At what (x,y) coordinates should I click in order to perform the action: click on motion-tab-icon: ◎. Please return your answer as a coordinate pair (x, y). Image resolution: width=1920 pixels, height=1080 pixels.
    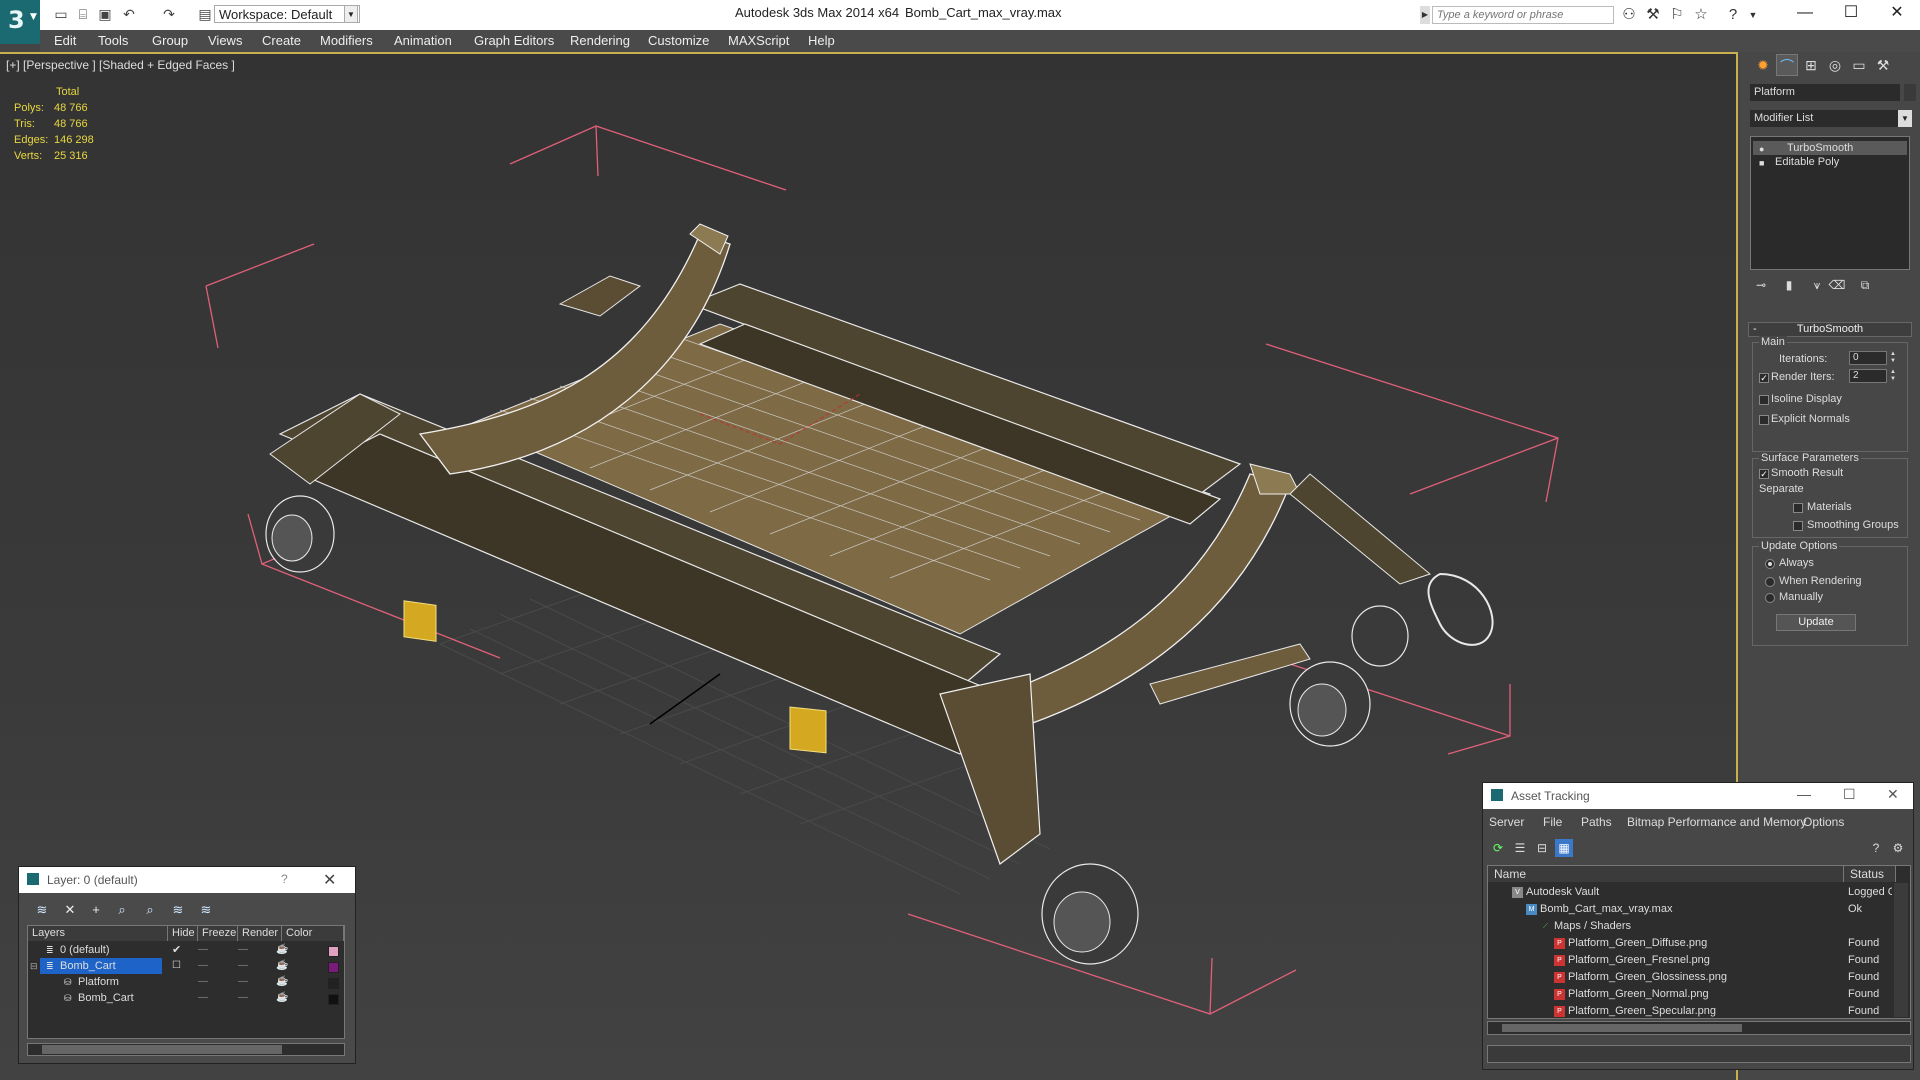
    Looking at the image, I should click on (1835, 65).